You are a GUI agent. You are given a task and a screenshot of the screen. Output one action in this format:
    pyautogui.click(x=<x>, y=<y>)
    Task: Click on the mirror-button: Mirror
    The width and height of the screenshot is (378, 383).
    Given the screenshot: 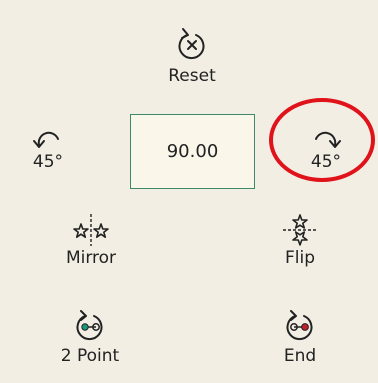 What is the action you would take?
    pyautogui.click(x=91, y=240)
    